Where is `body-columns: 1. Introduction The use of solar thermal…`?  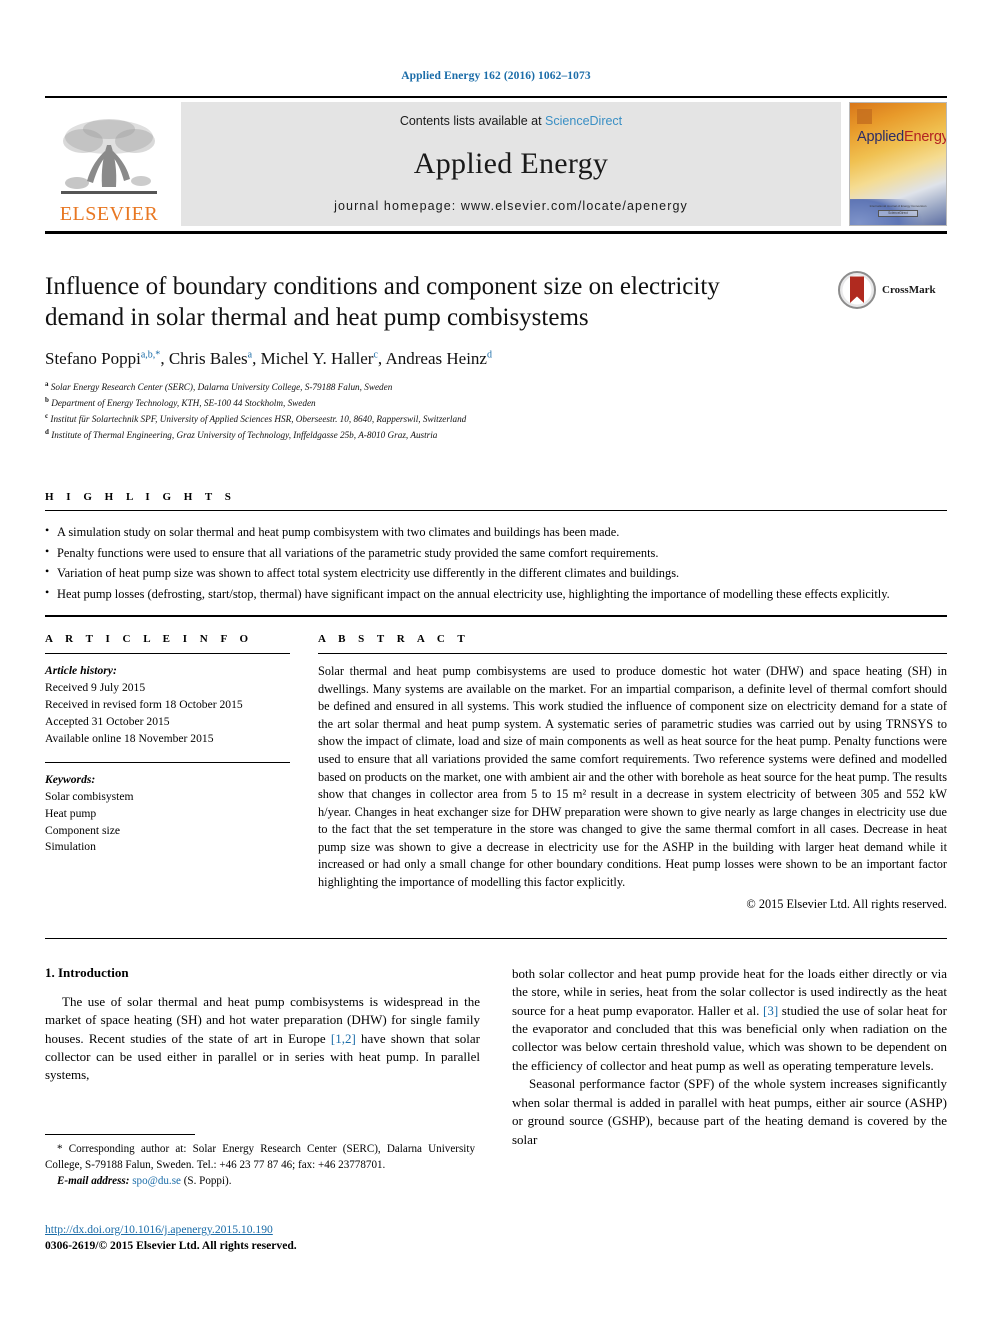
body-columns: 1. Introduction The use of solar thermal… is located at coordinates (496, 1057).